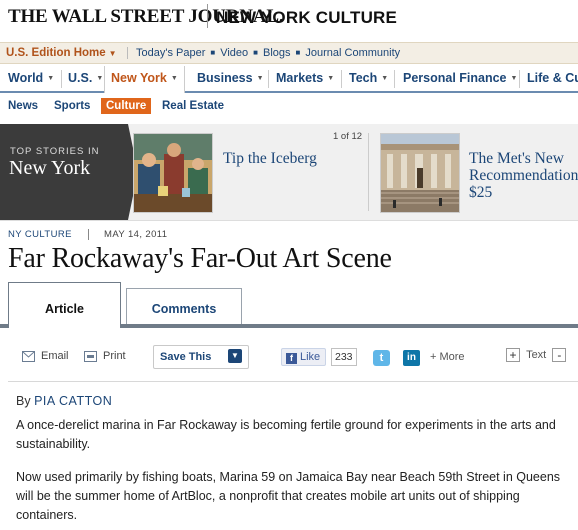 The width and height of the screenshot is (578, 530). I want to click on blogs-link: Blogs, so click(277, 53).